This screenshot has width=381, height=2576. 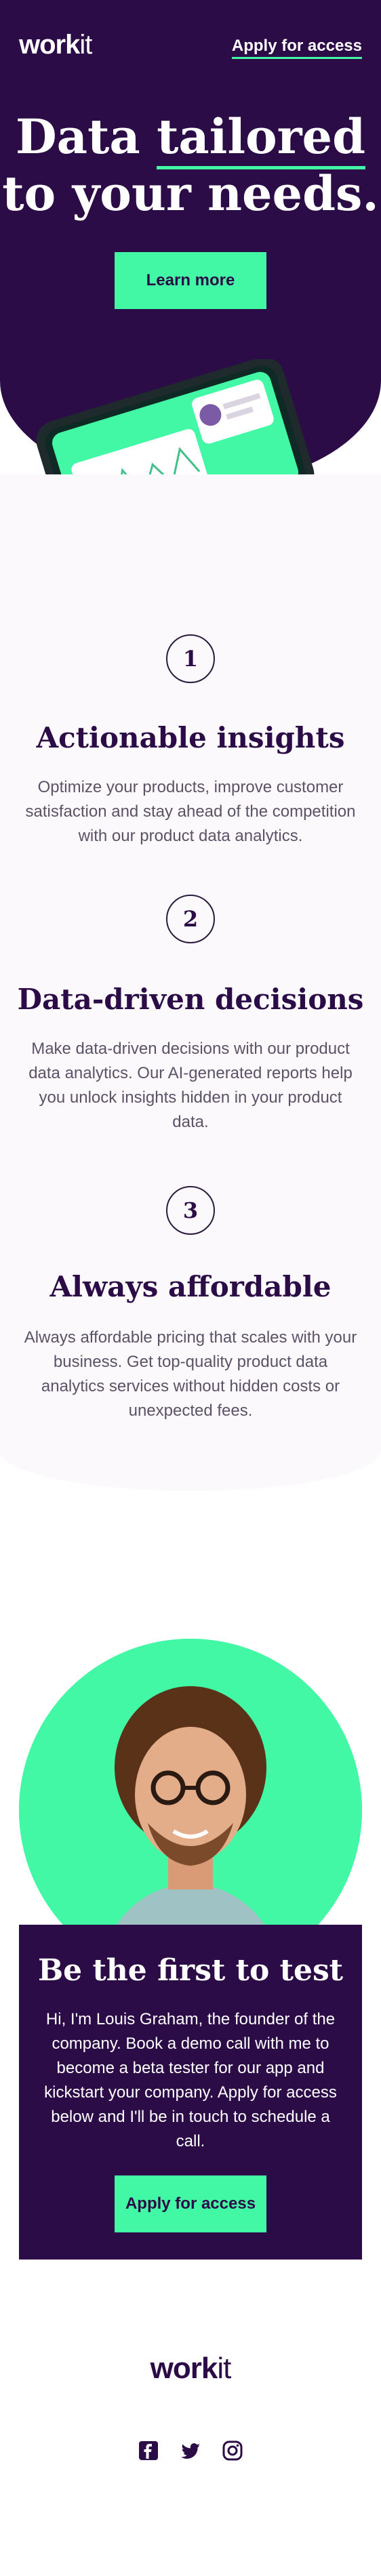 What do you see at coordinates (190, 1000) in the screenshot?
I see `feature-title: Data-driven decisions` at bounding box center [190, 1000].